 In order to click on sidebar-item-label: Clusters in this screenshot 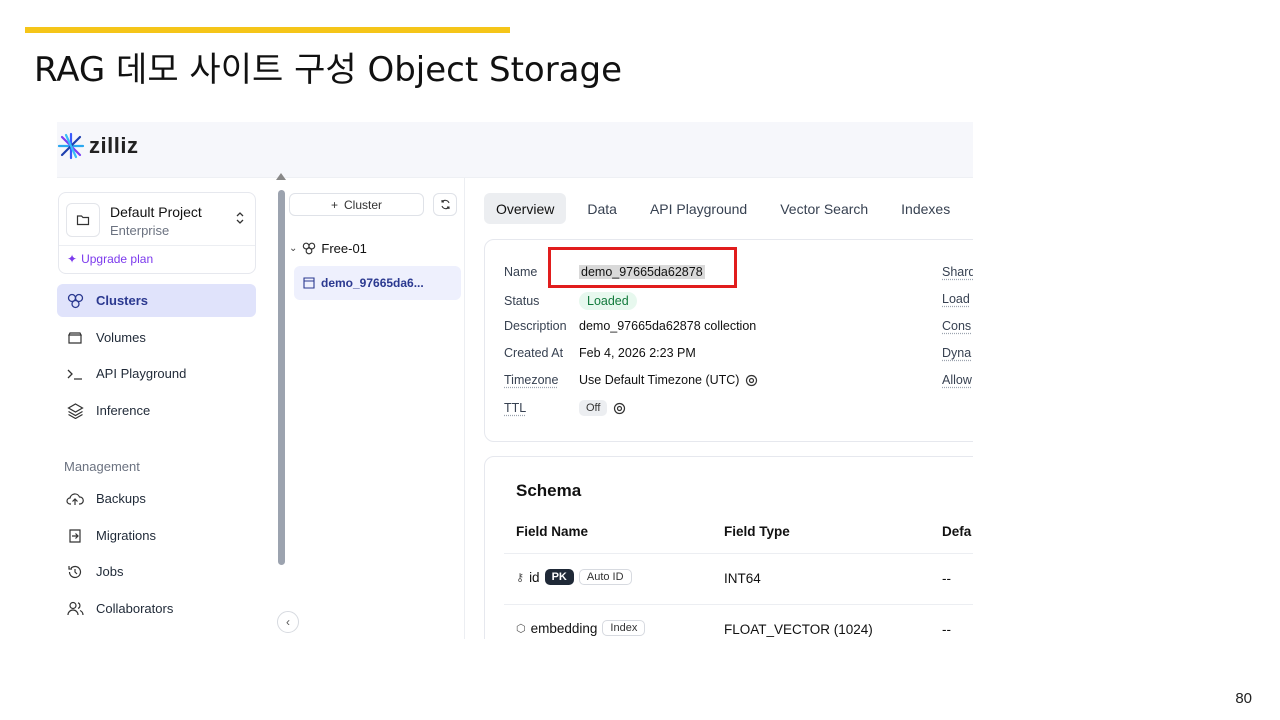, I will do `click(122, 300)`.